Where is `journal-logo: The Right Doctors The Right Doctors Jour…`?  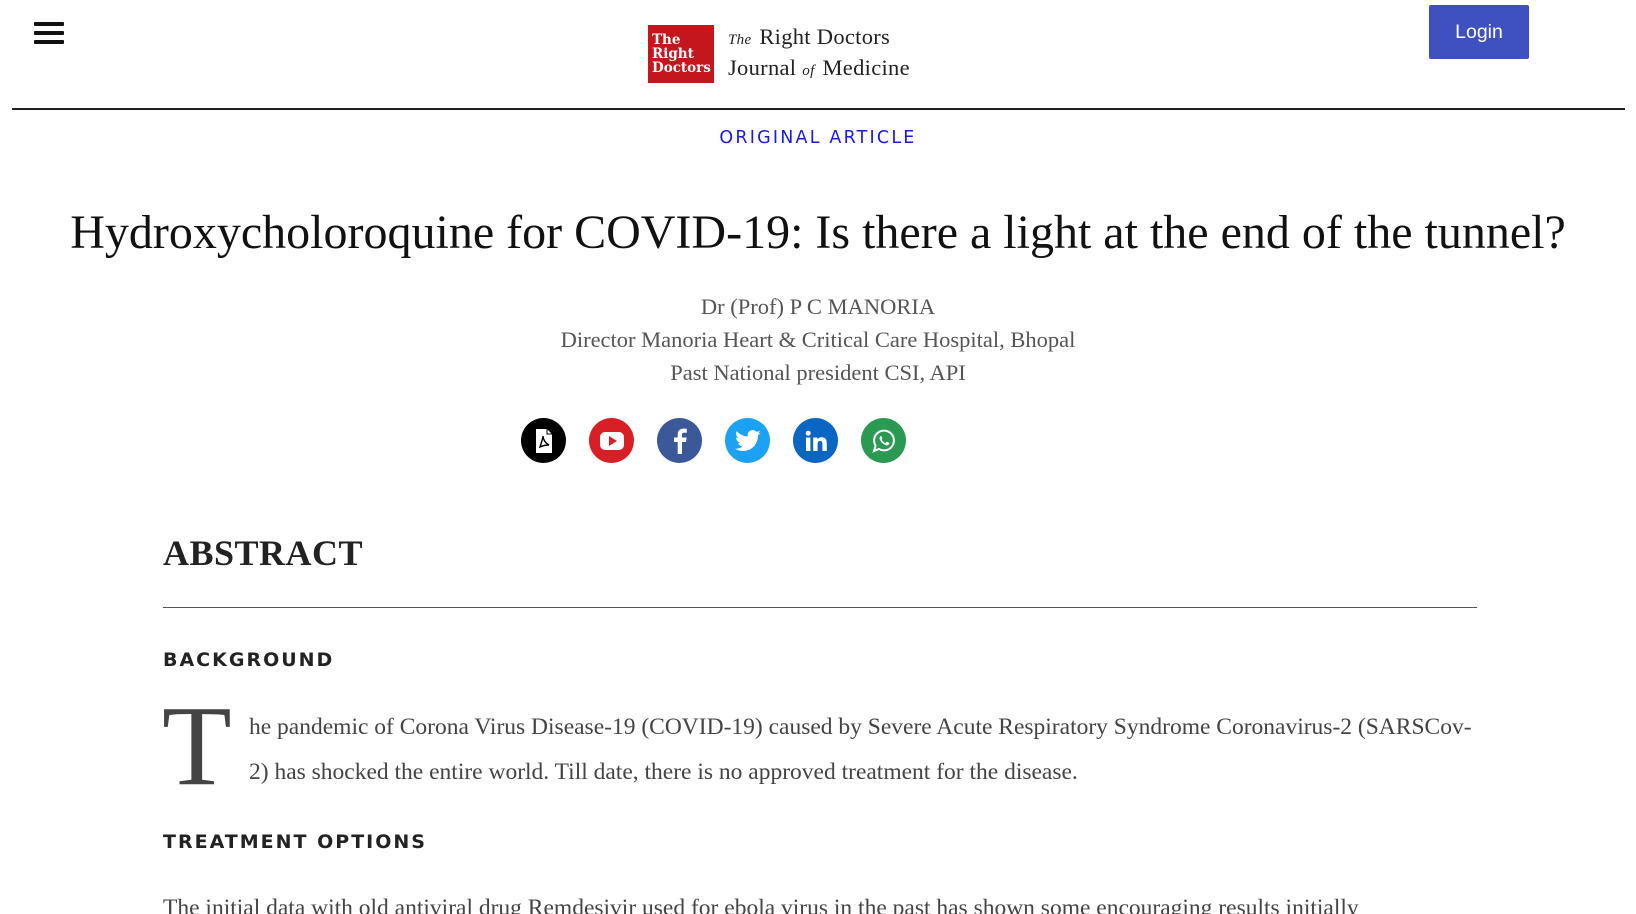 journal-logo: The Right Doctors The Right Doctors Jour… is located at coordinates (779, 54).